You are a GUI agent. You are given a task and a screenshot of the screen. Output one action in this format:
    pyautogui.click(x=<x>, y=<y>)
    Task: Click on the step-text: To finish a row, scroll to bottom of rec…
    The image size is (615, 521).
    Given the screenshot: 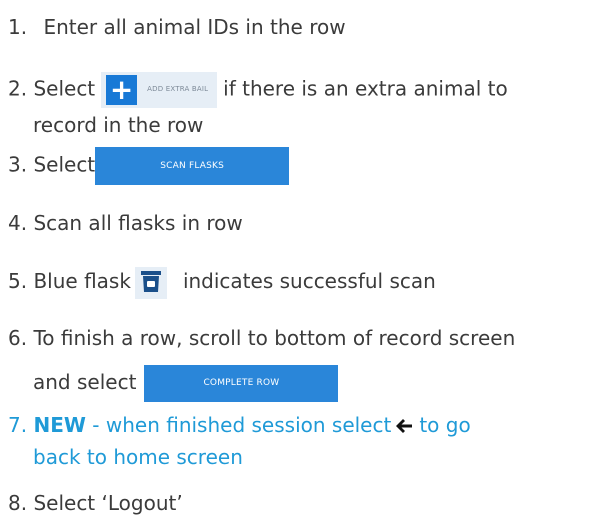 What is the action you would take?
    pyautogui.click(x=274, y=338)
    